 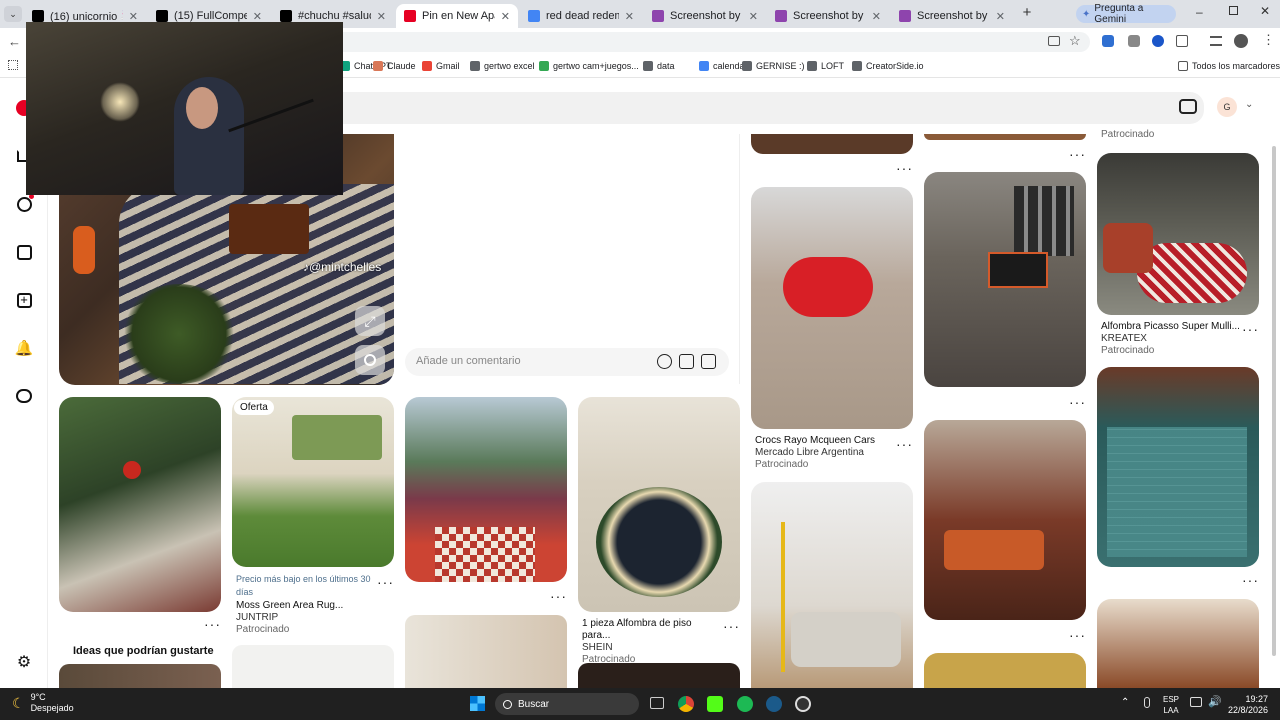 What do you see at coordinates (486, 489) in the screenshot?
I see `pin-conservatory` at bounding box center [486, 489].